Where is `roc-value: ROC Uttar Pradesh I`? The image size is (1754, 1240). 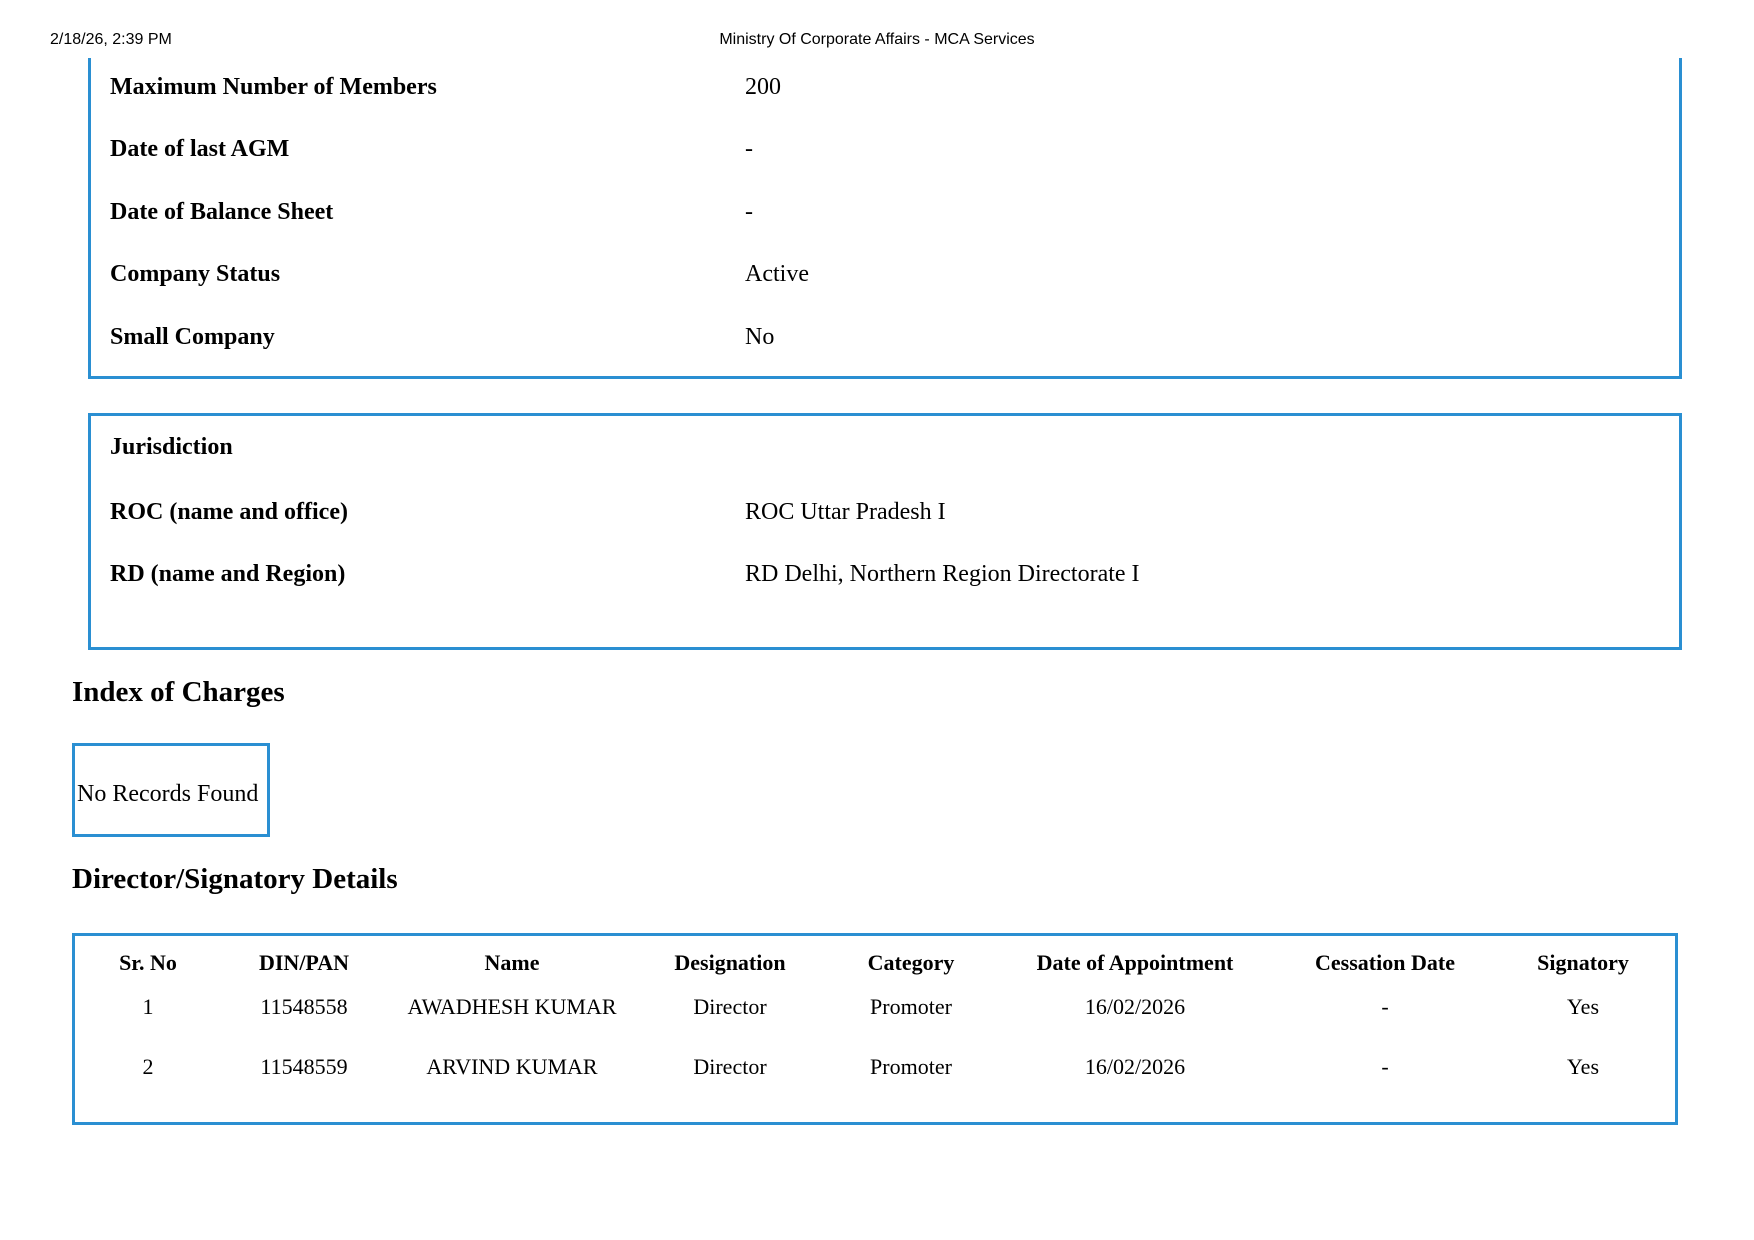 roc-value: ROC Uttar Pradesh I is located at coordinates (845, 512).